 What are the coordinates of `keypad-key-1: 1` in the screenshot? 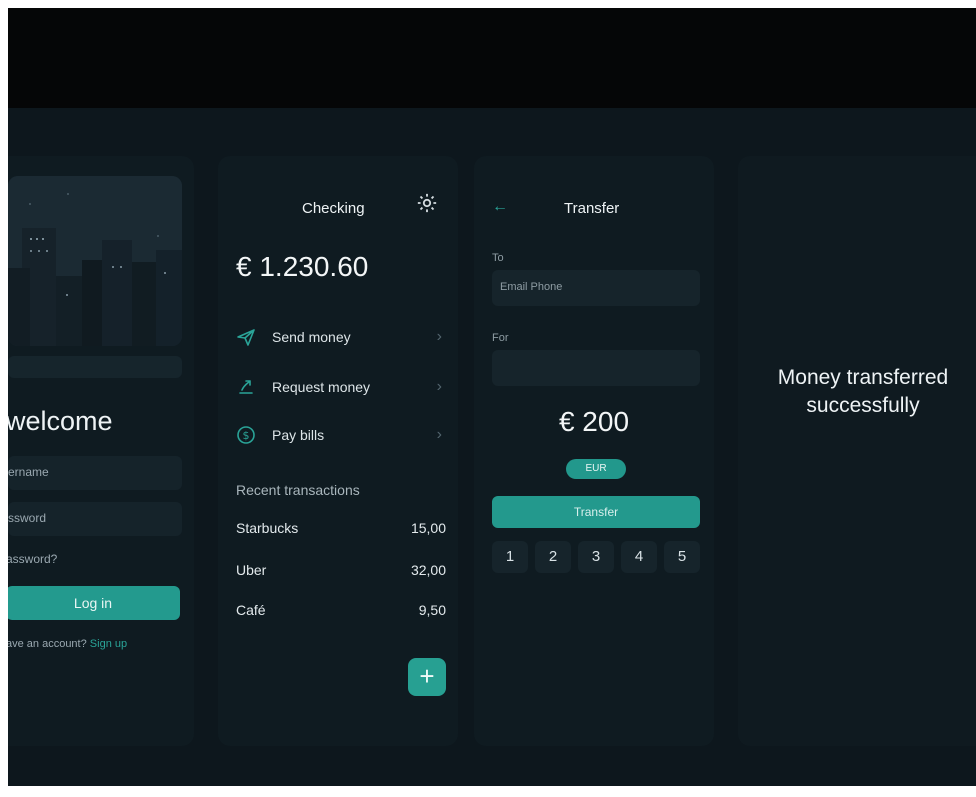 It's located at (510, 557).